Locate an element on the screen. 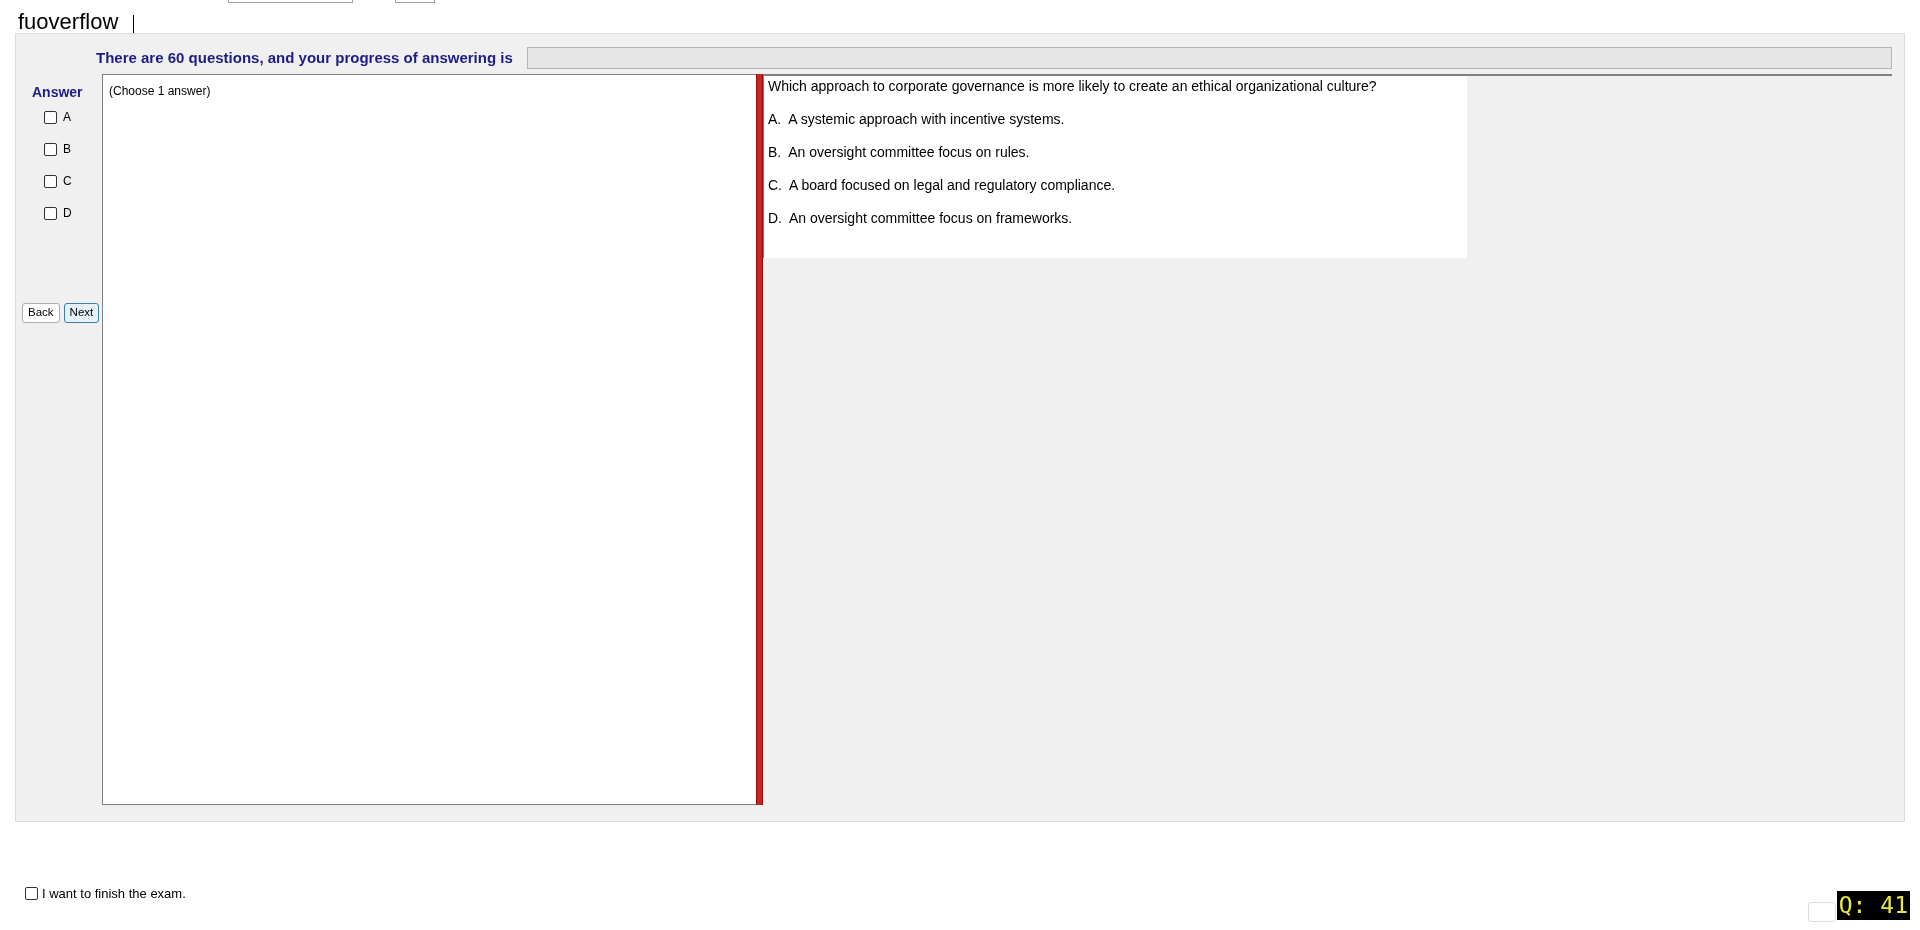 This screenshot has width=1920, height=930. nav-button: Next is located at coordinates (81, 313).